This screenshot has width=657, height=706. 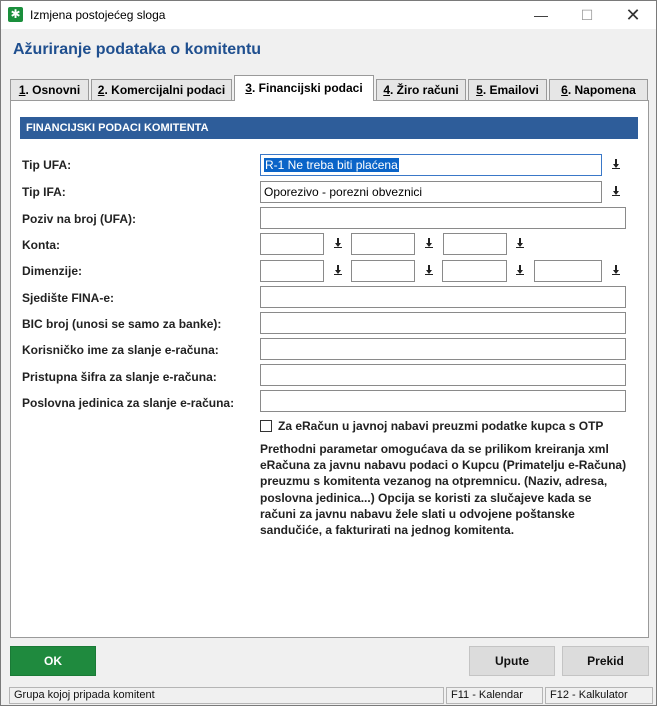 I want to click on sjediste-fina-input, so click(x=443, y=297).